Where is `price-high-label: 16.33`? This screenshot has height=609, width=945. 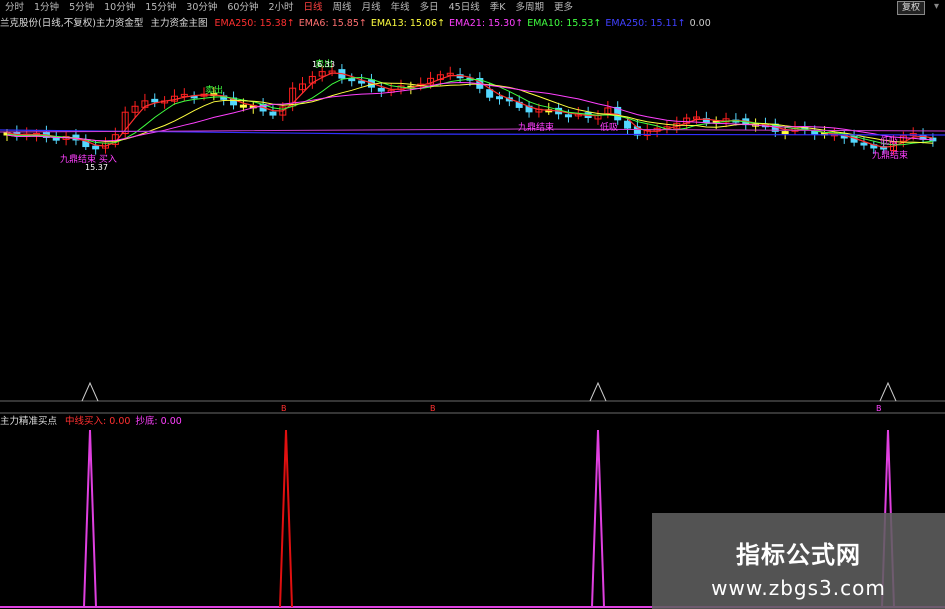
price-high-label: 16.33 is located at coordinates (323, 64).